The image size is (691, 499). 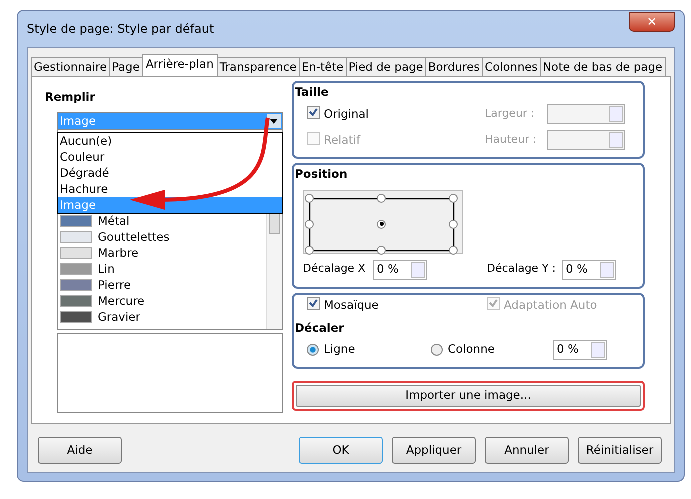 What do you see at coordinates (341, 450) in the screenshot?
I see `dialog-button: OK` at bounding box center [341, 450].